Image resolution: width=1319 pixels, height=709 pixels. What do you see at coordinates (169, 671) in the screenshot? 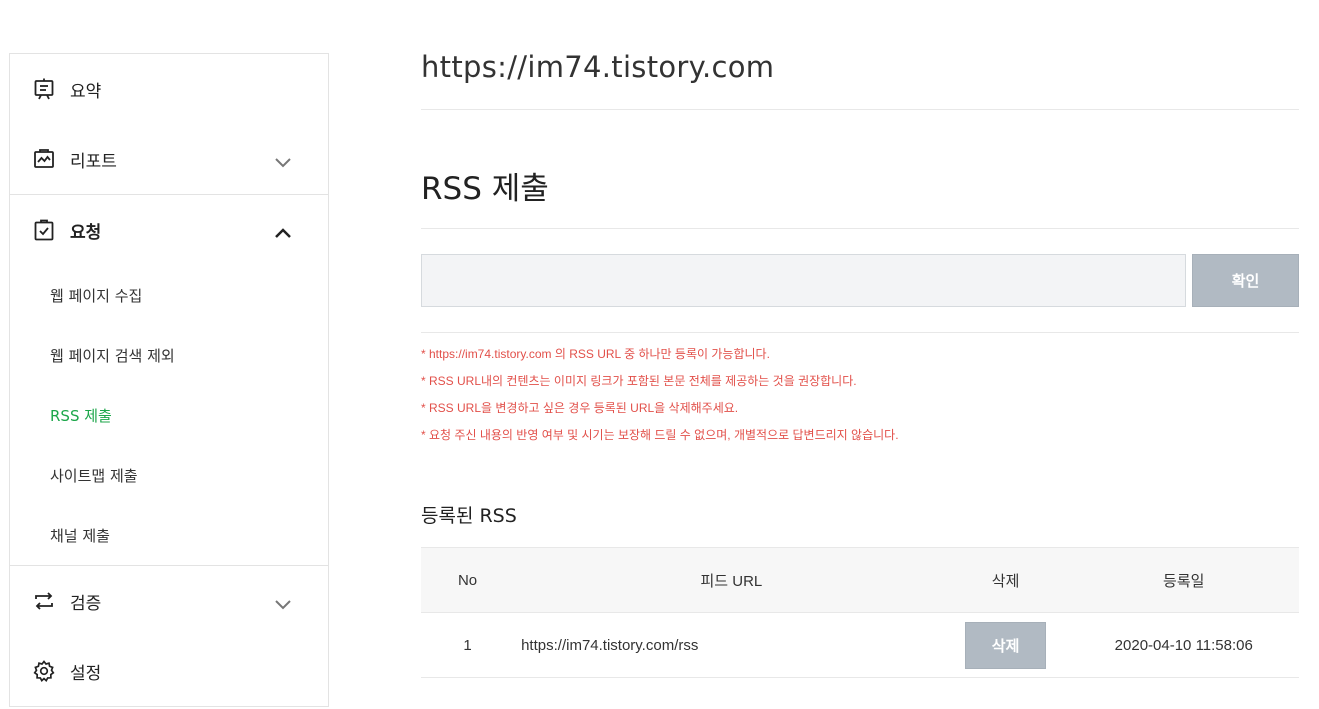
I see `sidebar-item-settings: 설정` at bounding box center [169, 671].